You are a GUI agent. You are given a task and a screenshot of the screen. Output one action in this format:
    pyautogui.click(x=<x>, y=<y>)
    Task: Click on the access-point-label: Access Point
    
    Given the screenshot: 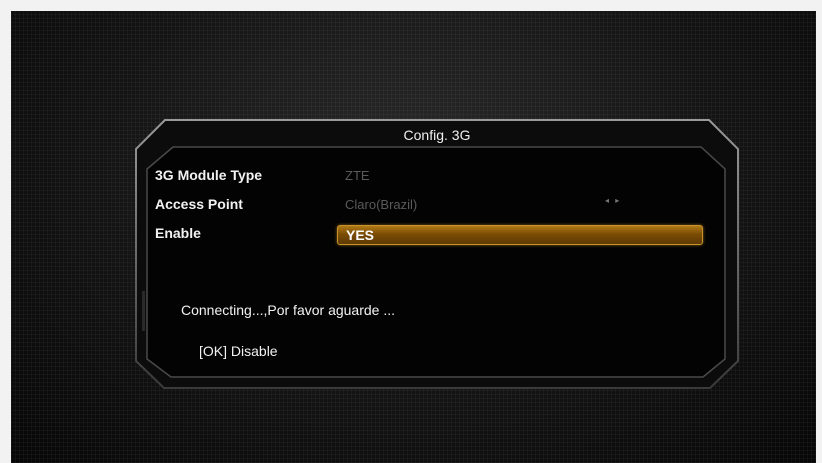 What is the action you would take?
    pyautogui.click(x=199, y=204)
    